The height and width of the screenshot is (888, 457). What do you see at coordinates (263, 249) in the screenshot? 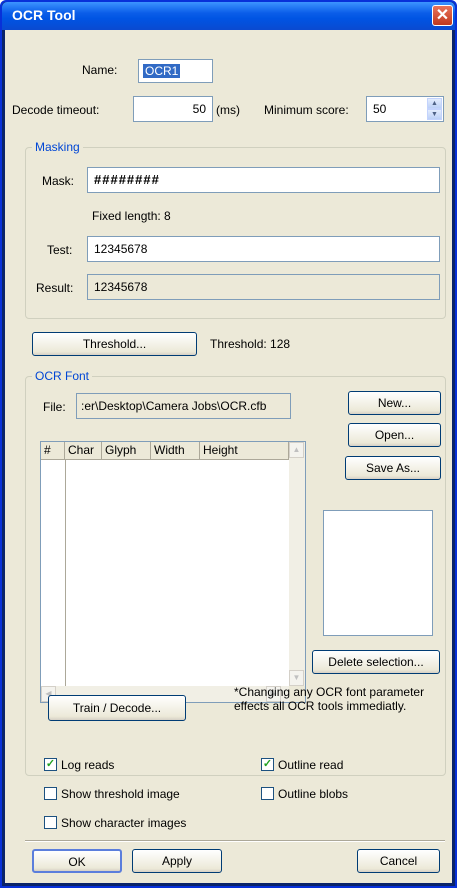
I see `test-field: 12345678` at bounding box center [263, 249].